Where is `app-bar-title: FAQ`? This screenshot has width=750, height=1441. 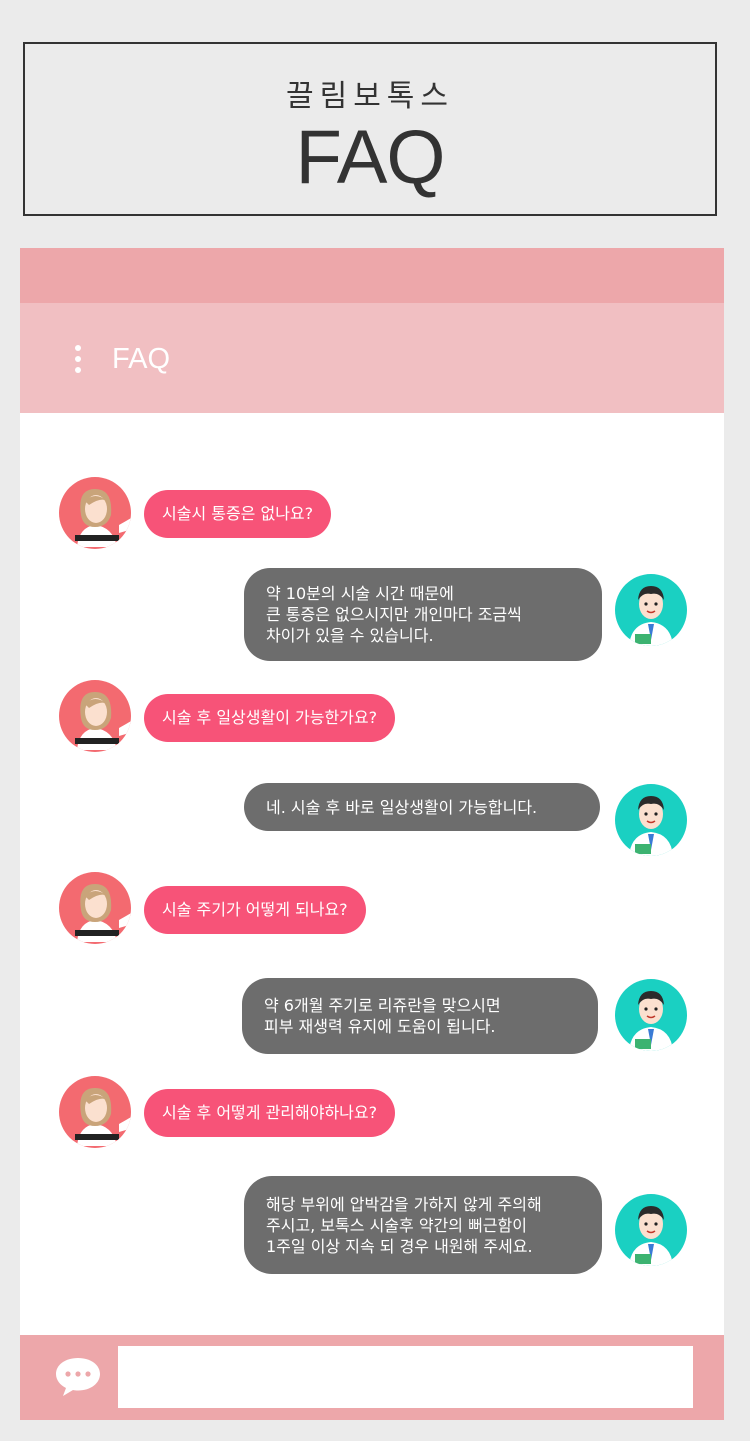 app-bar-title: FAQ is located at coordinates (141, 359).